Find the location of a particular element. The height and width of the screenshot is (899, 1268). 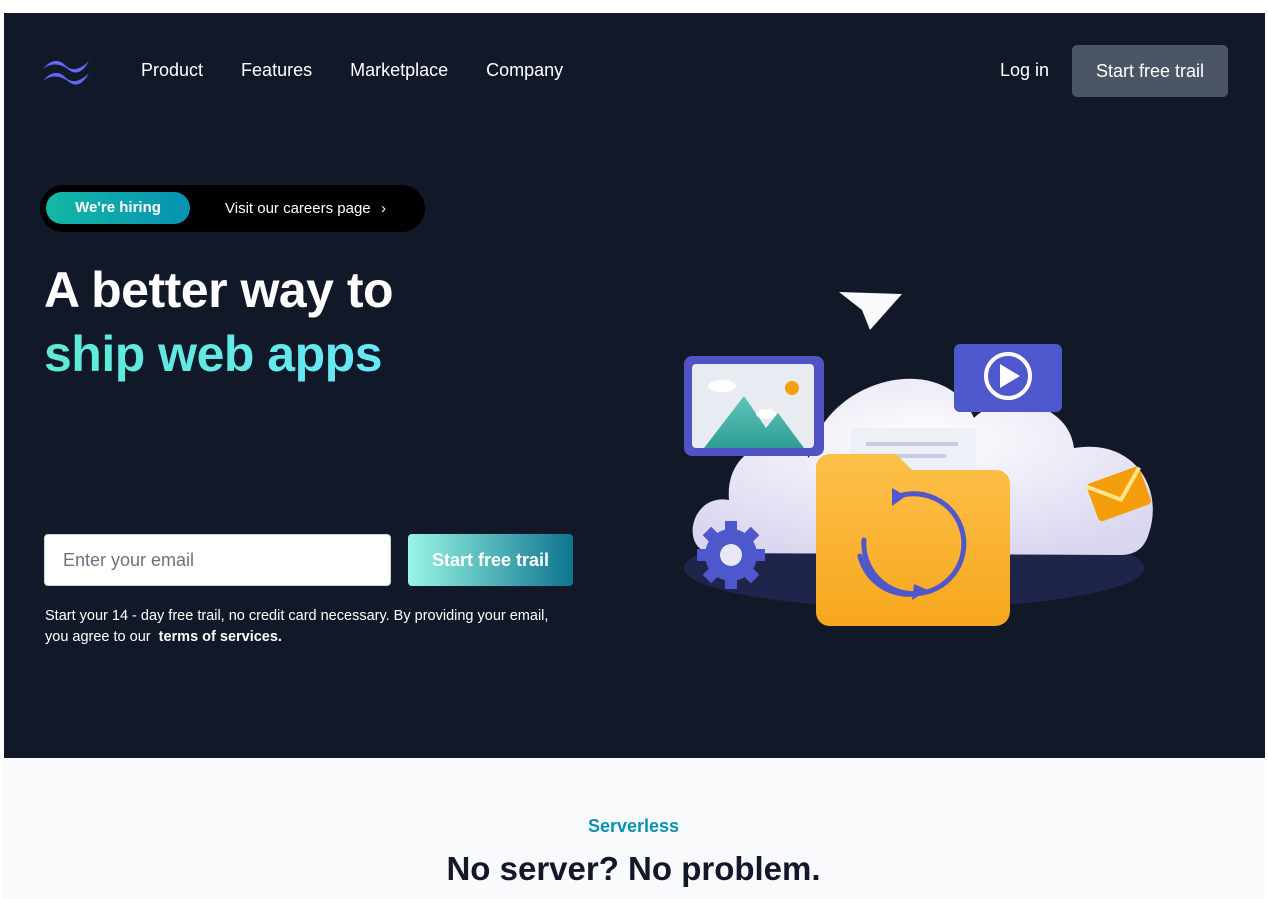

nav-links: Product Features Marketplace Company is located at coordinates (371, 70).